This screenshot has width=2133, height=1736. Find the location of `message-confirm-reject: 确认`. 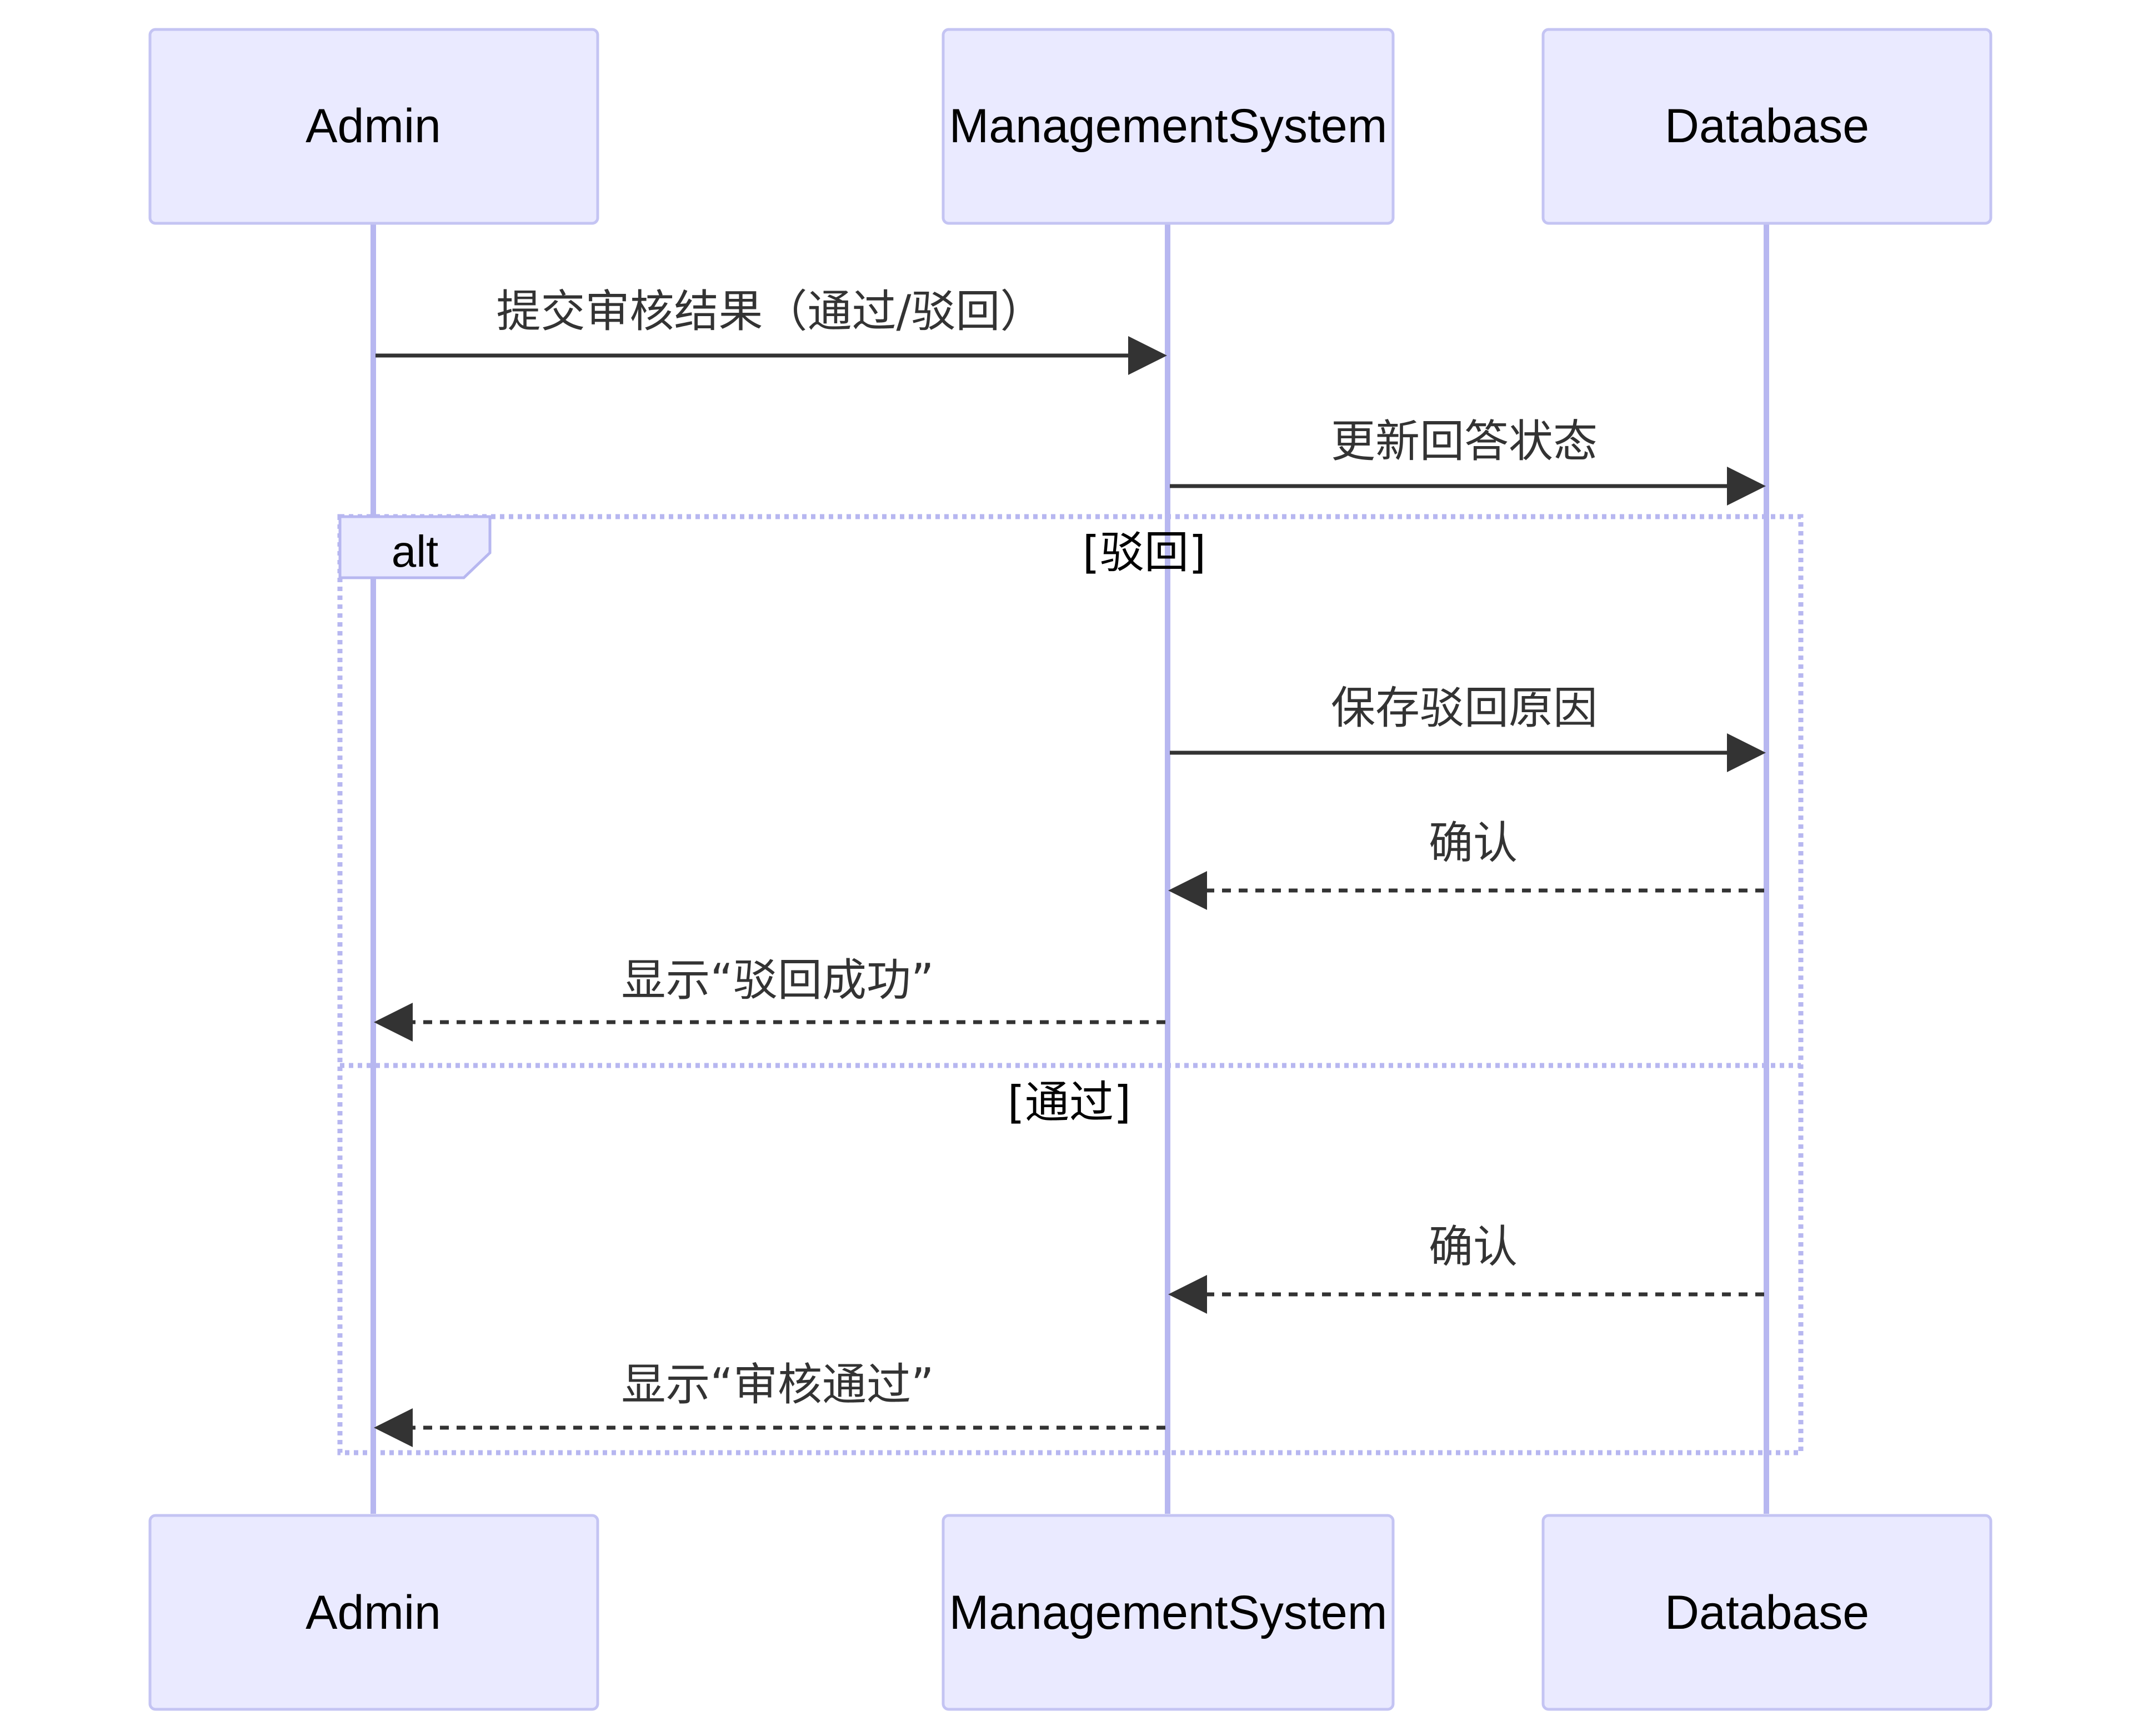

message-confirm-reject: 确认 is located at coordinates (1466, 863).